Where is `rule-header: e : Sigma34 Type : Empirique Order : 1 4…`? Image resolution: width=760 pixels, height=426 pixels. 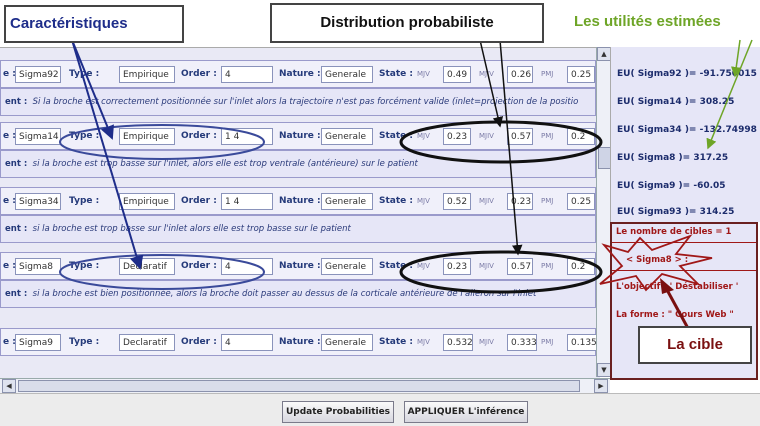 rule-header: e : Sigma34 Type : Empirique Order : 1 4… is located at coordinates (298, 201).